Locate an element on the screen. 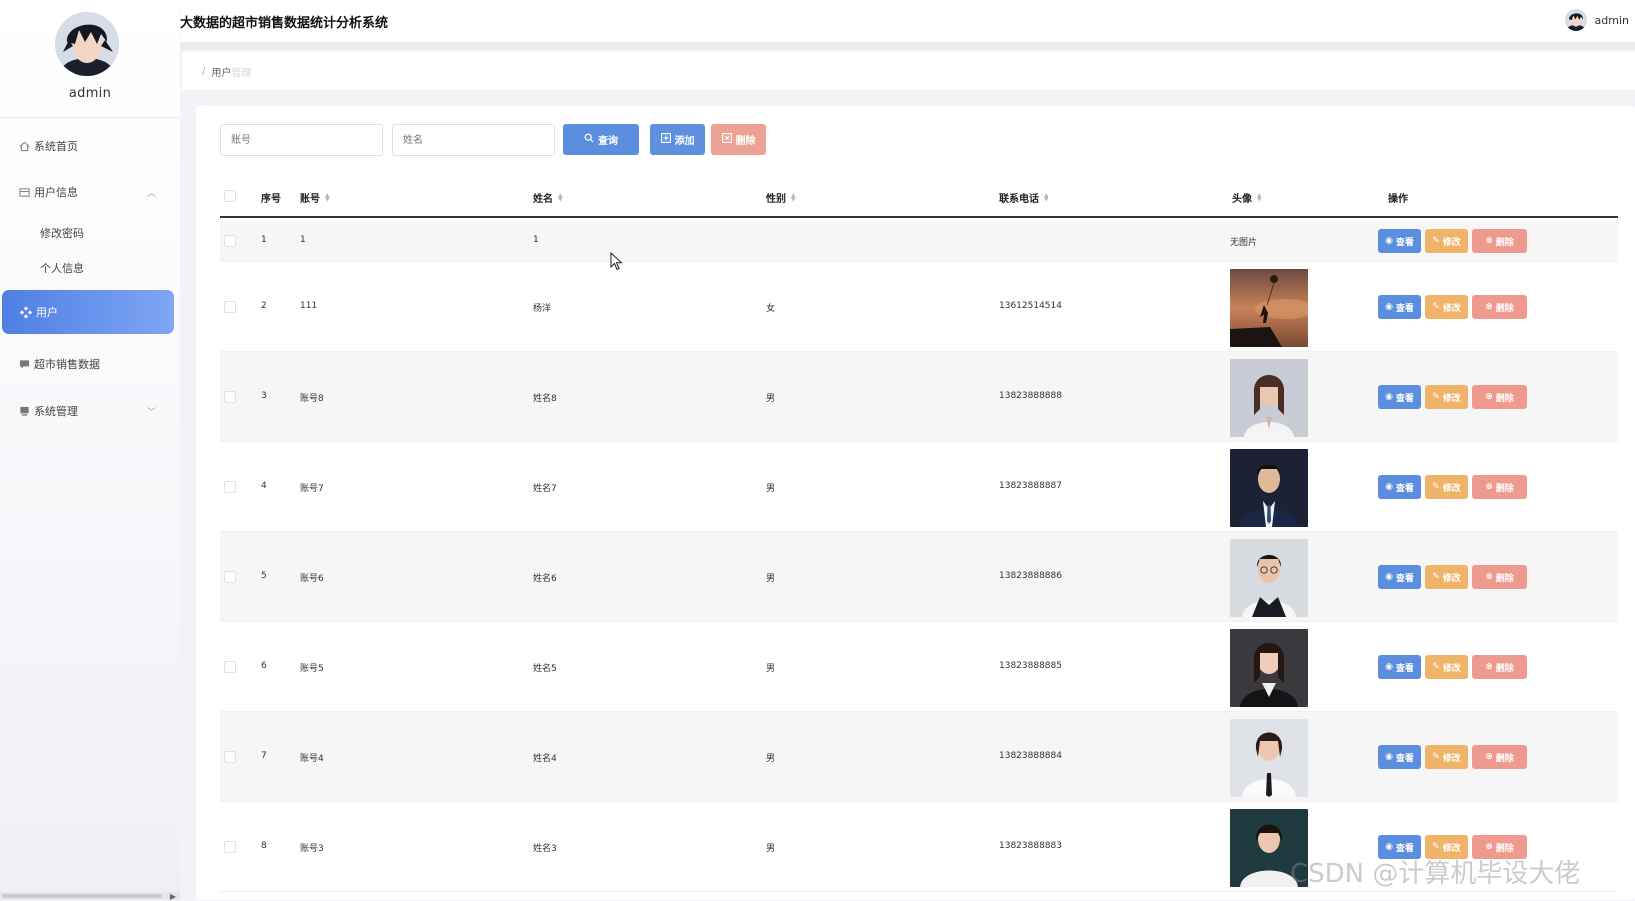 The height and width of the screenshot is (901, 1635). table-row: 6 账号5 姓名5 男 13823888885 ◉ 查看 ✎ 修改 ⊗ 删除 is located at coordinates (919, 667).